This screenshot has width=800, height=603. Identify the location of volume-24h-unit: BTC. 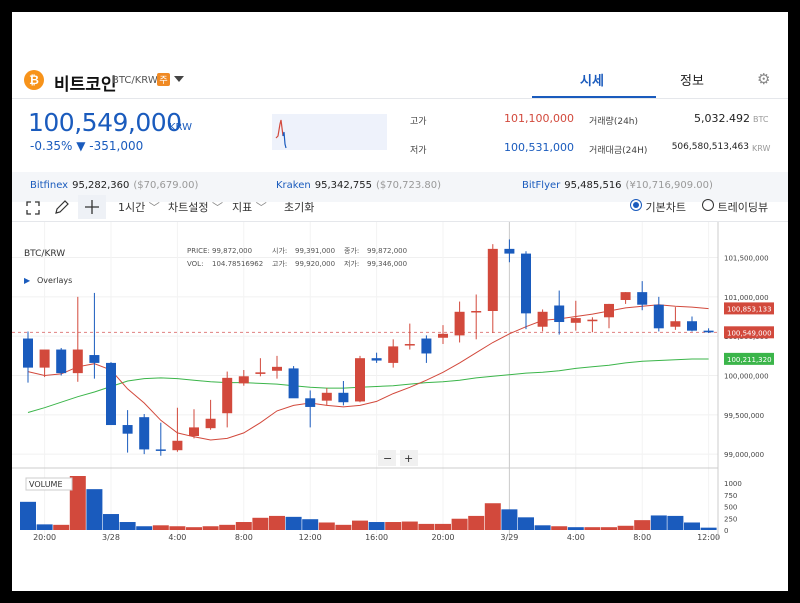
(761, 119).